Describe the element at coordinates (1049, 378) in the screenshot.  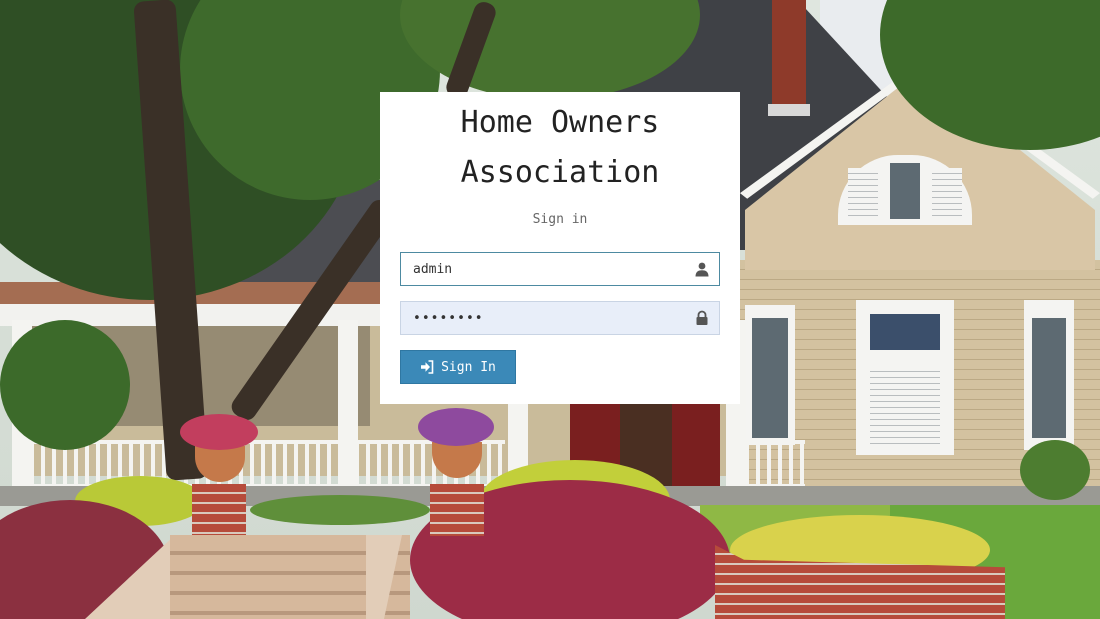
I see `side-window-glass` at that location.